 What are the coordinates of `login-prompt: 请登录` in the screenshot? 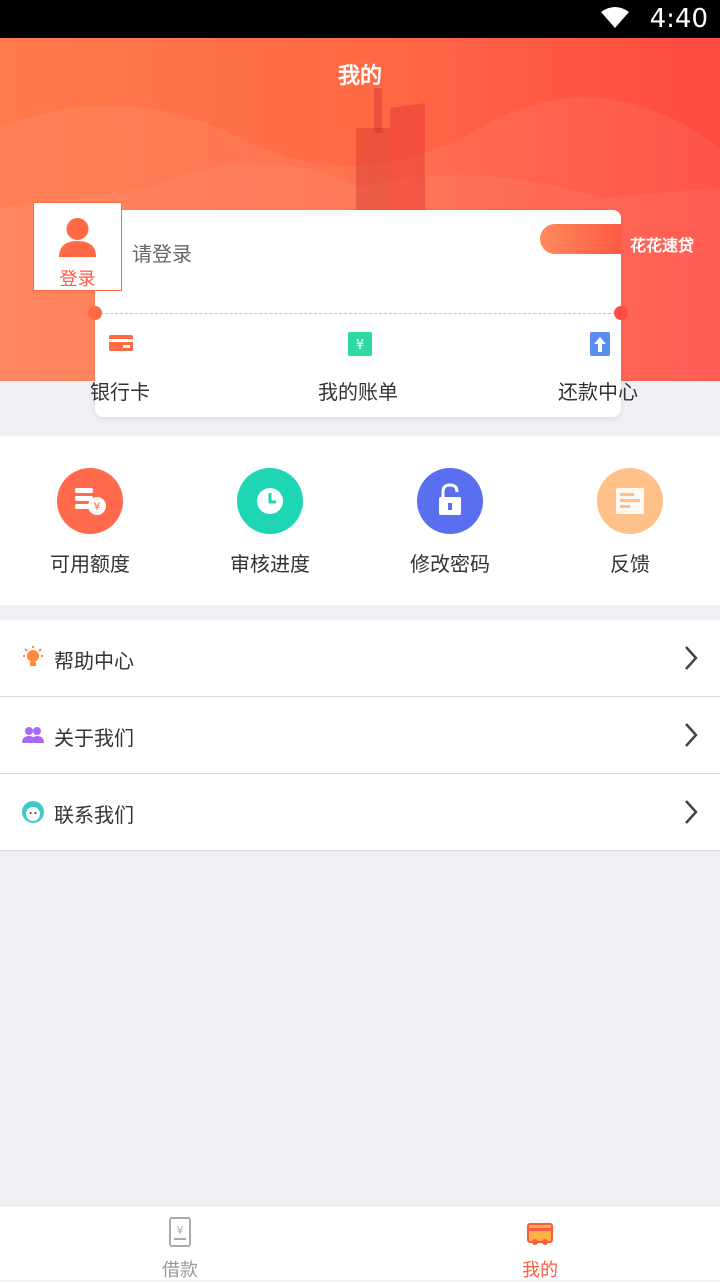 It's located at (162, 252).